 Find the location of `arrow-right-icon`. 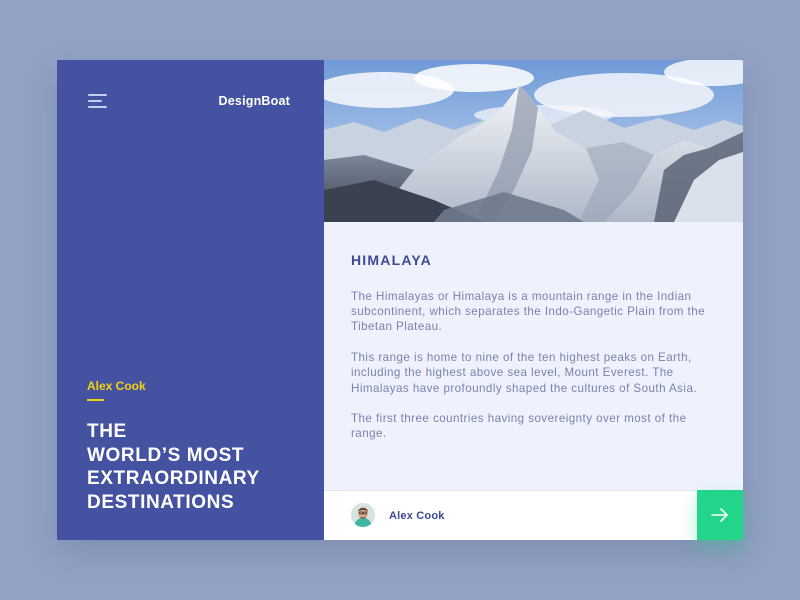

arrow-right-icon is located at coordinates (719, 515).